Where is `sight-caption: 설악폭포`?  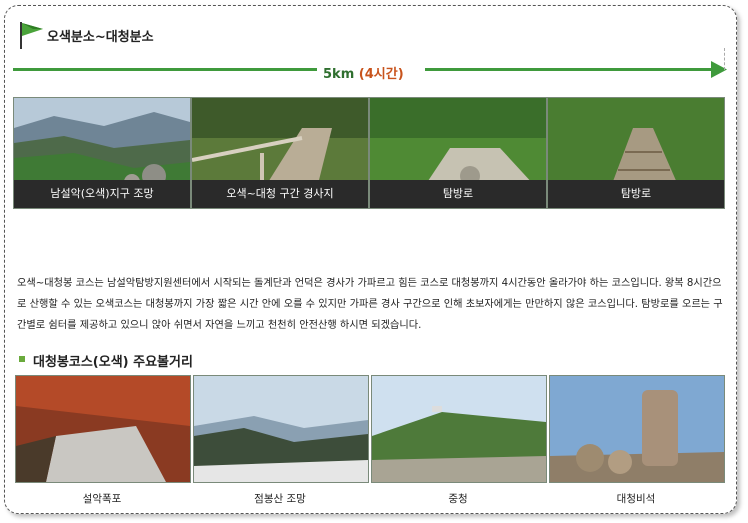 sight-caption: 설악폭포 is located at coordinates (102, 499).